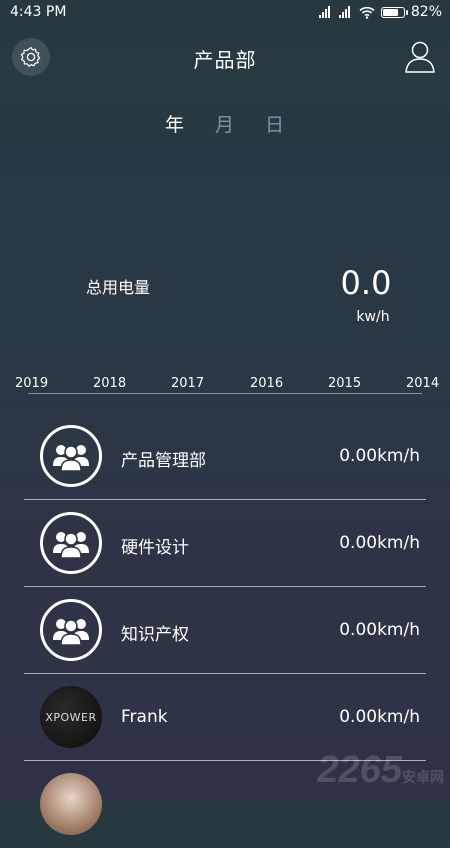 Image resolution: width=450 pixels, height=848 pixels. Describe the element at coordinates (187, 383) in the screenshot. I see `year-item-2017: 2017` at that location.